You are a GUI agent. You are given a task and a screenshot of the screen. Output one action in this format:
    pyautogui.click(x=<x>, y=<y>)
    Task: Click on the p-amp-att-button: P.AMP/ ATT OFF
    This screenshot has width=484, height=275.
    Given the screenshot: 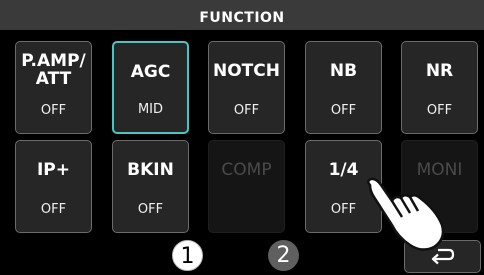 What is the action you would take?
    pyautogui.click(x=53, y=87)
    